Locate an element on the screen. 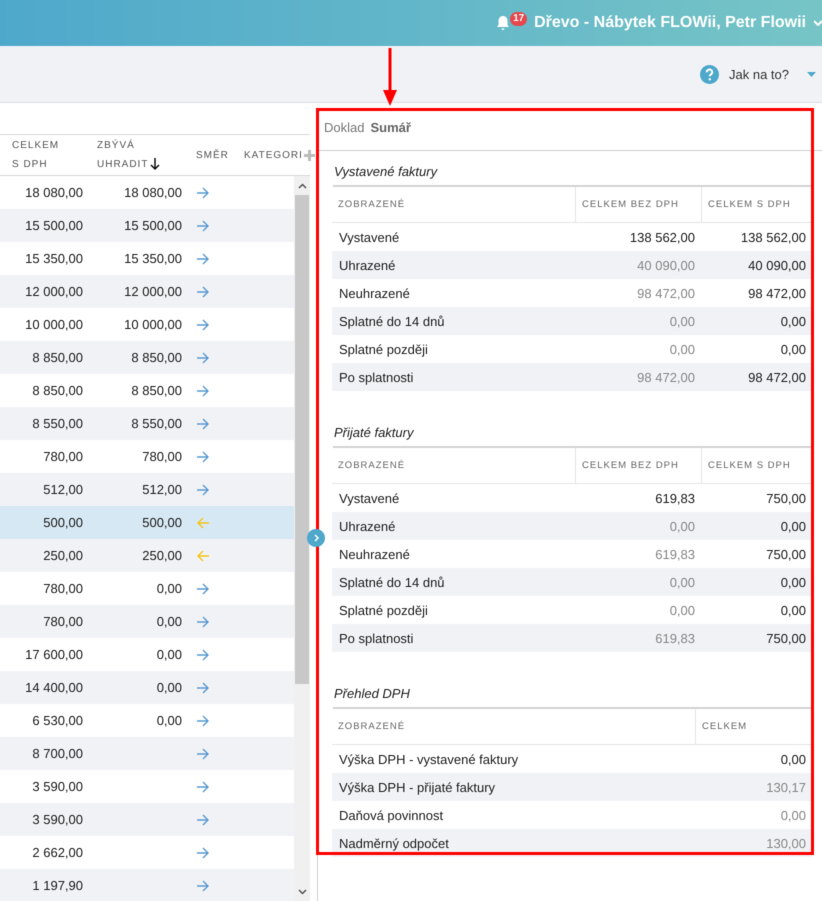  table-cell: 750,00 is located at coordinates (756, 638).